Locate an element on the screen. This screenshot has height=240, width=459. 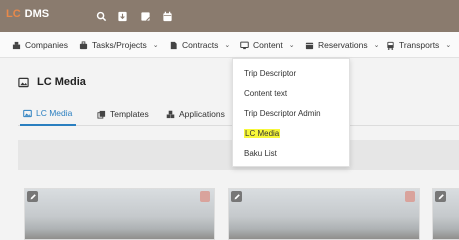
logo-mark: LC is located at coordinates (13, 14).